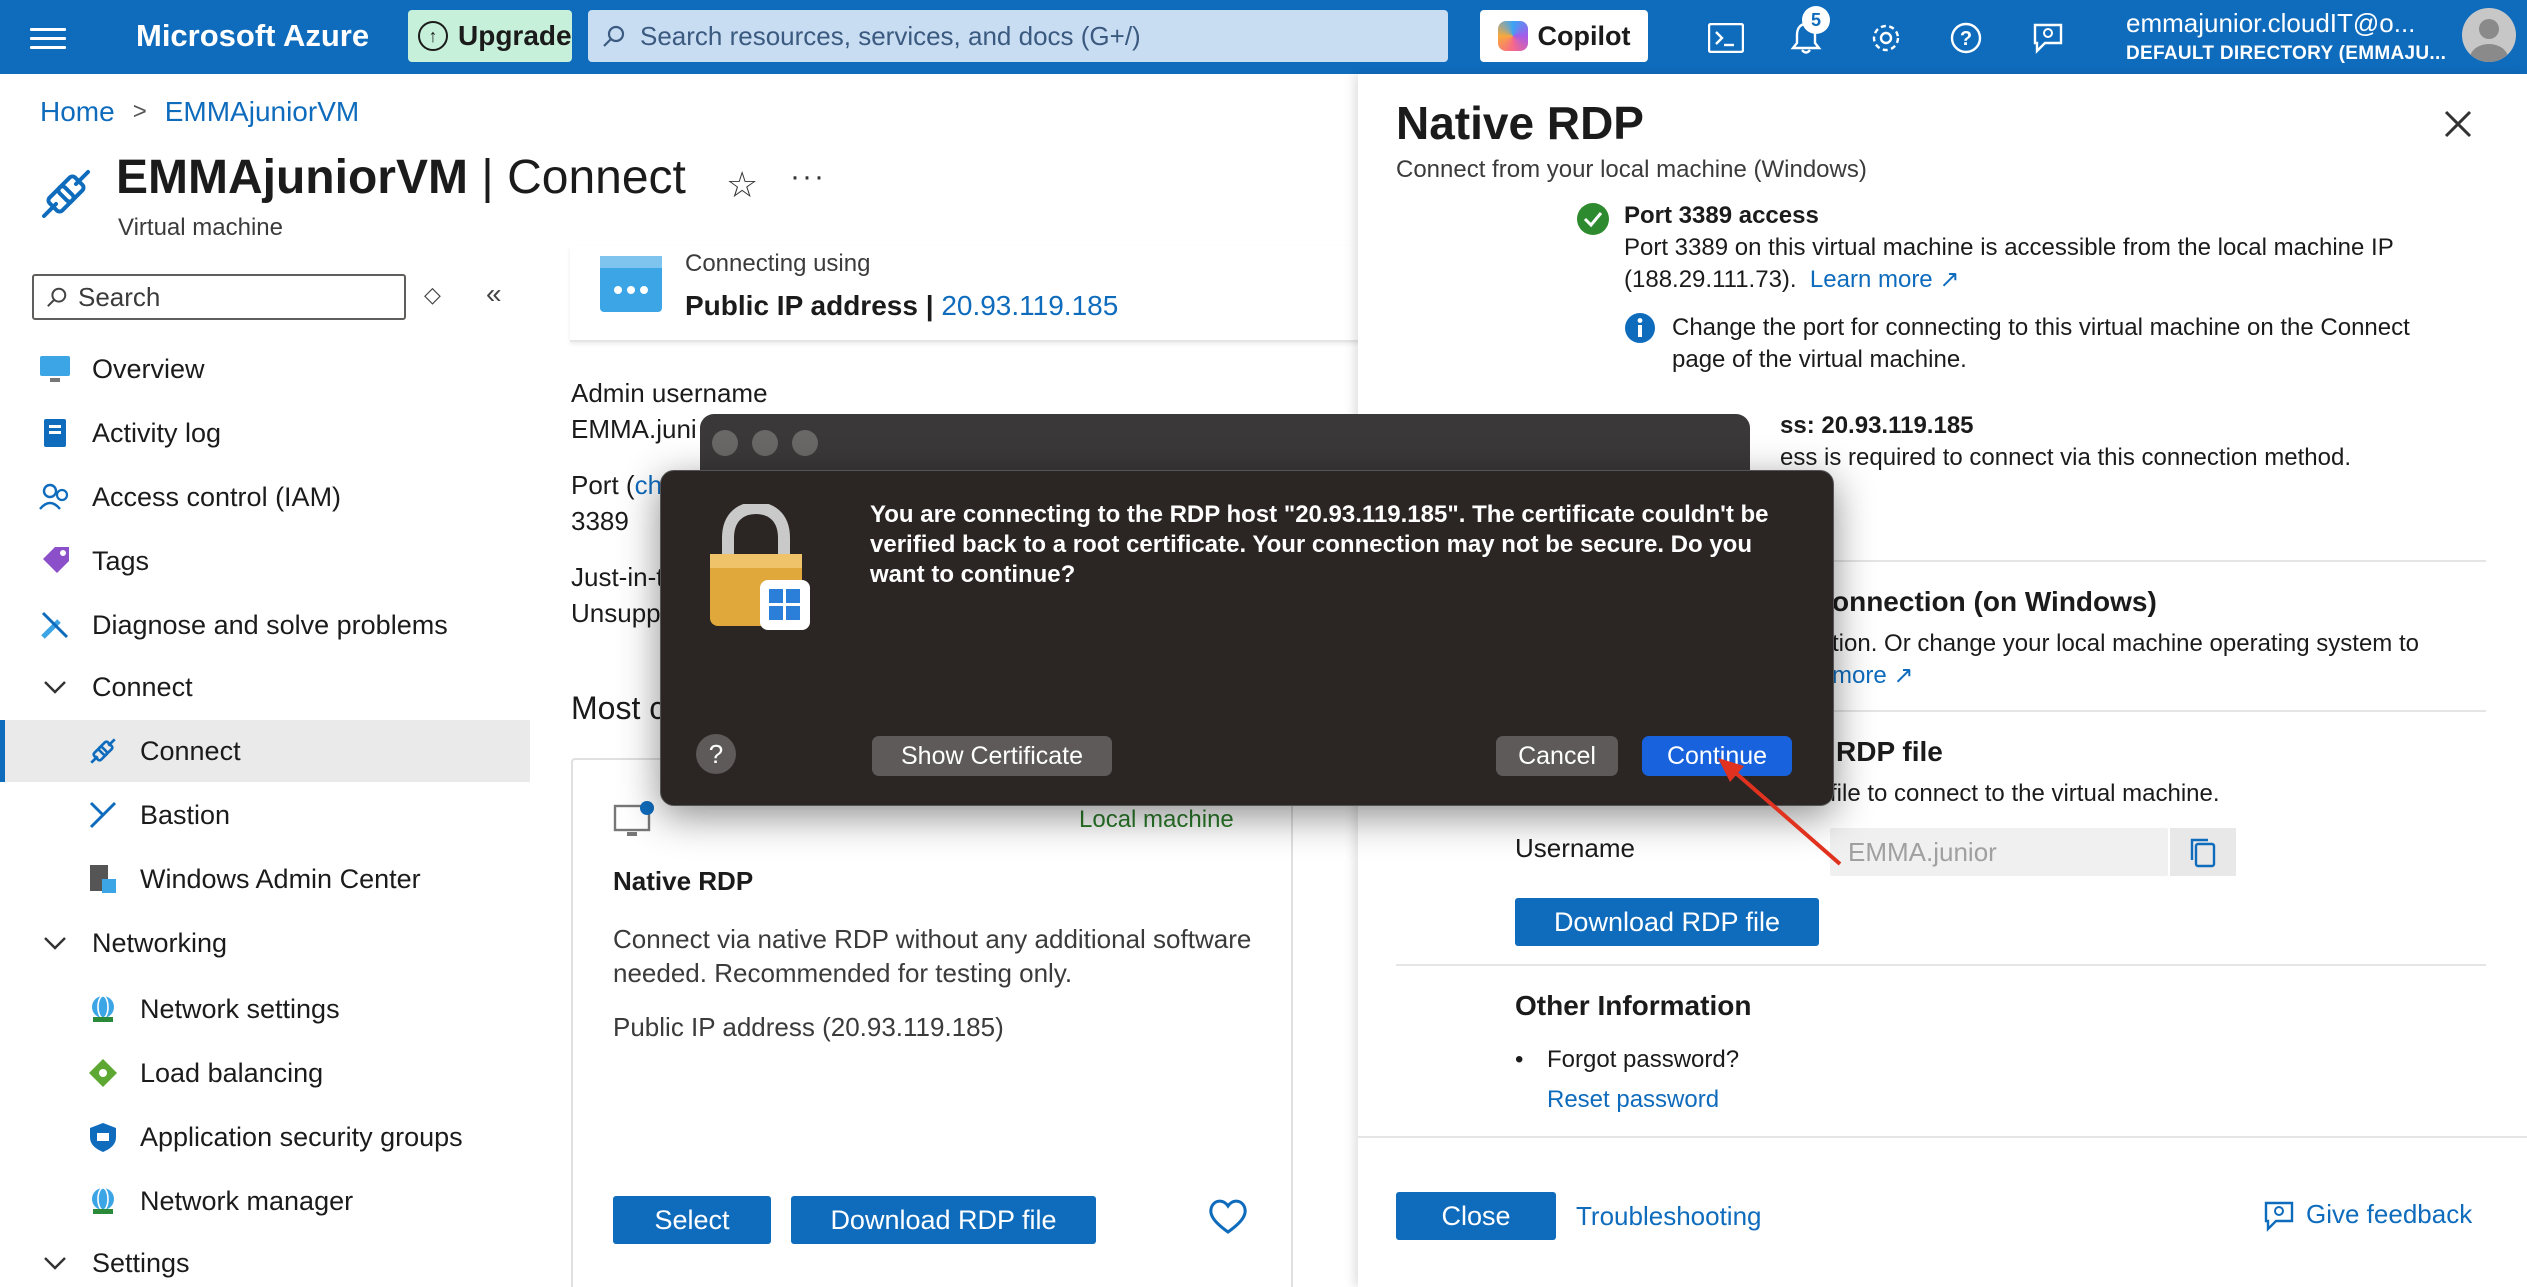  I want to click on sidebar-item-label: Overview, so click(148, 368).